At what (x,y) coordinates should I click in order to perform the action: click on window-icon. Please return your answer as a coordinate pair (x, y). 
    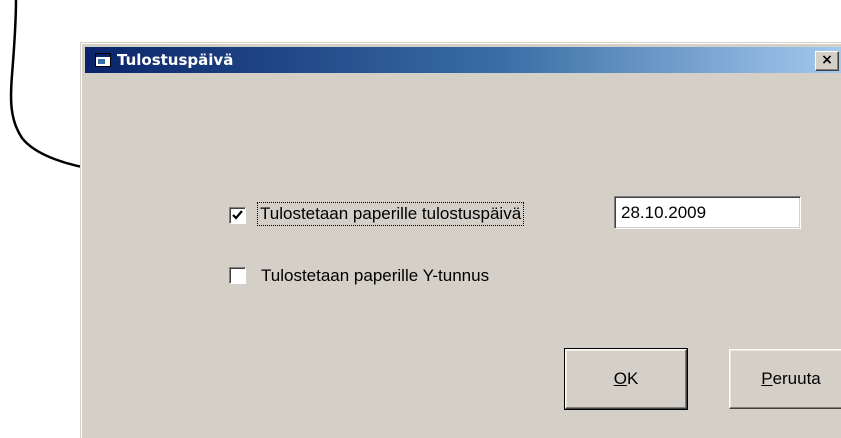
    Looking at the image, I should click on (103, 60).